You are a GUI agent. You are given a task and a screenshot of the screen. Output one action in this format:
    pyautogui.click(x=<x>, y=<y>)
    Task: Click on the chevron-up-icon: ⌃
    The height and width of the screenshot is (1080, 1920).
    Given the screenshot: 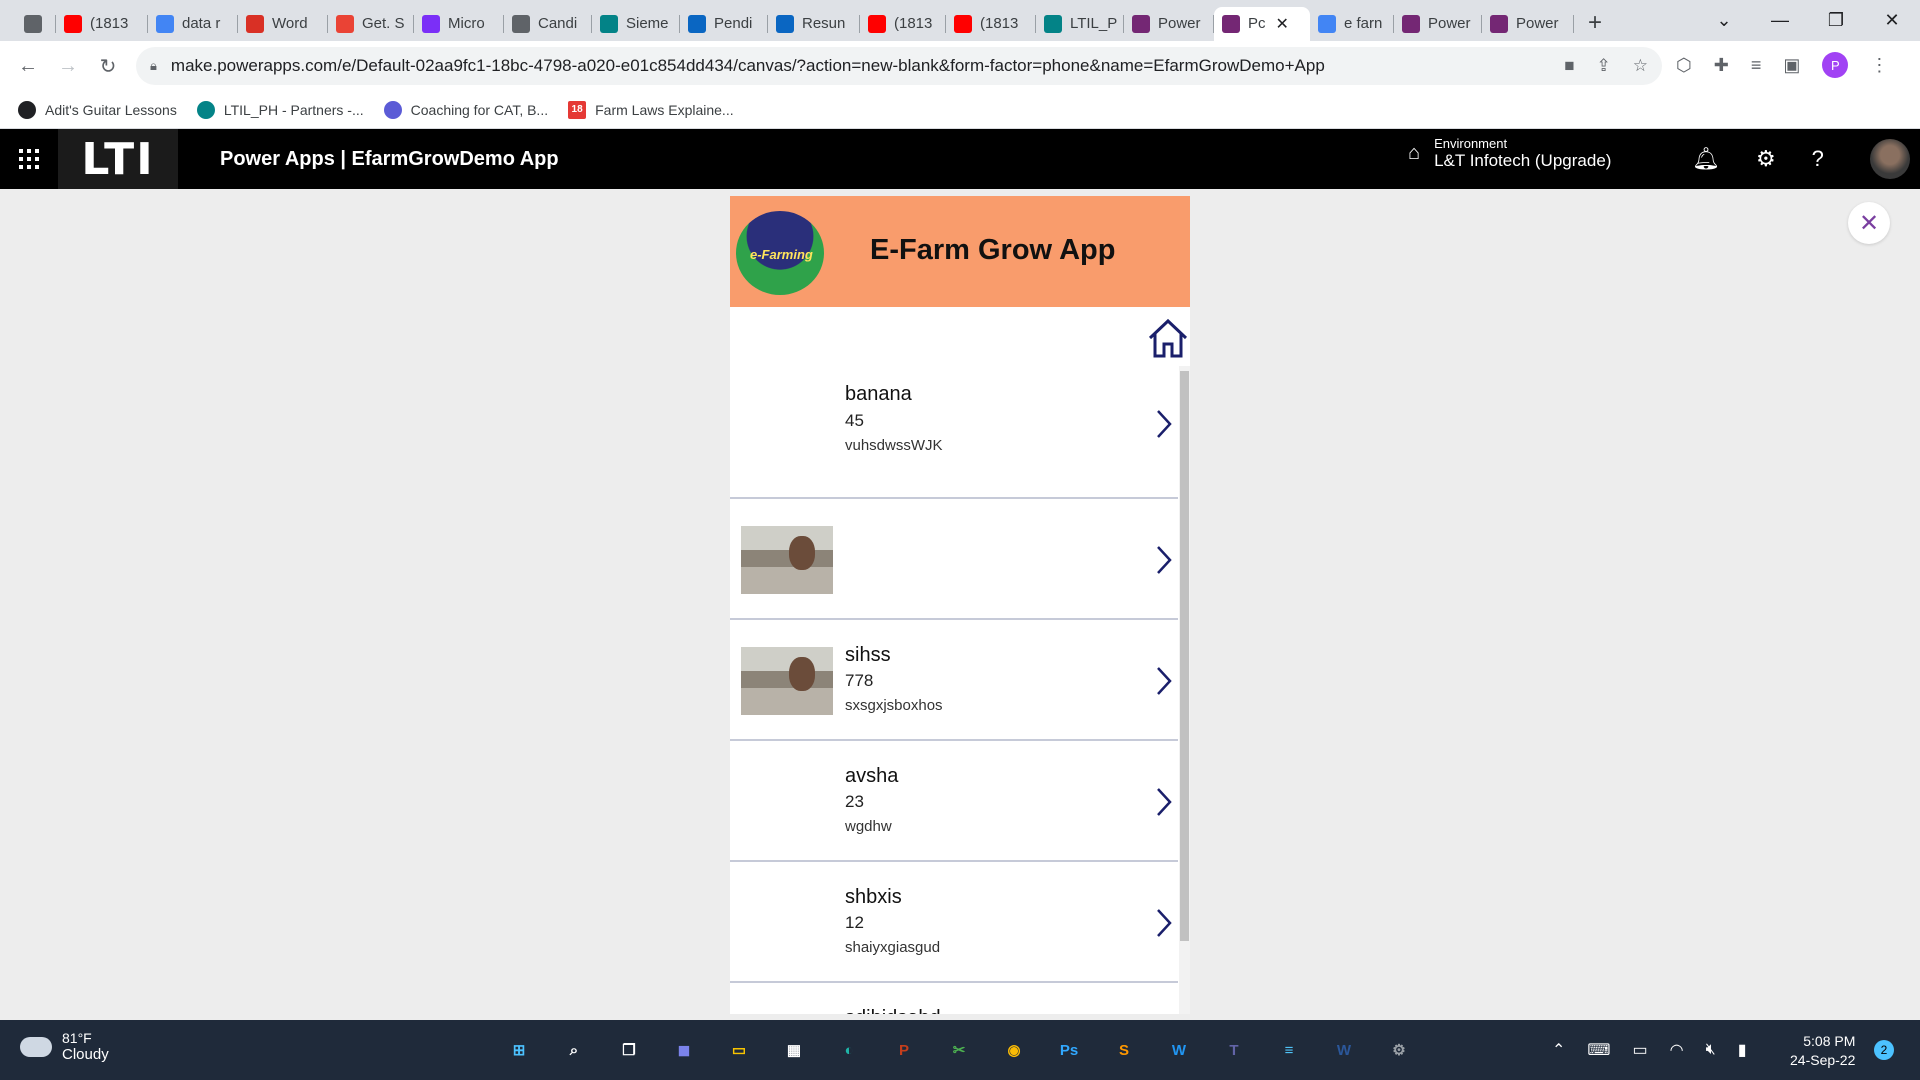 What is the action you would take?
    pyautogui.click(x=1558, y=1050)
    